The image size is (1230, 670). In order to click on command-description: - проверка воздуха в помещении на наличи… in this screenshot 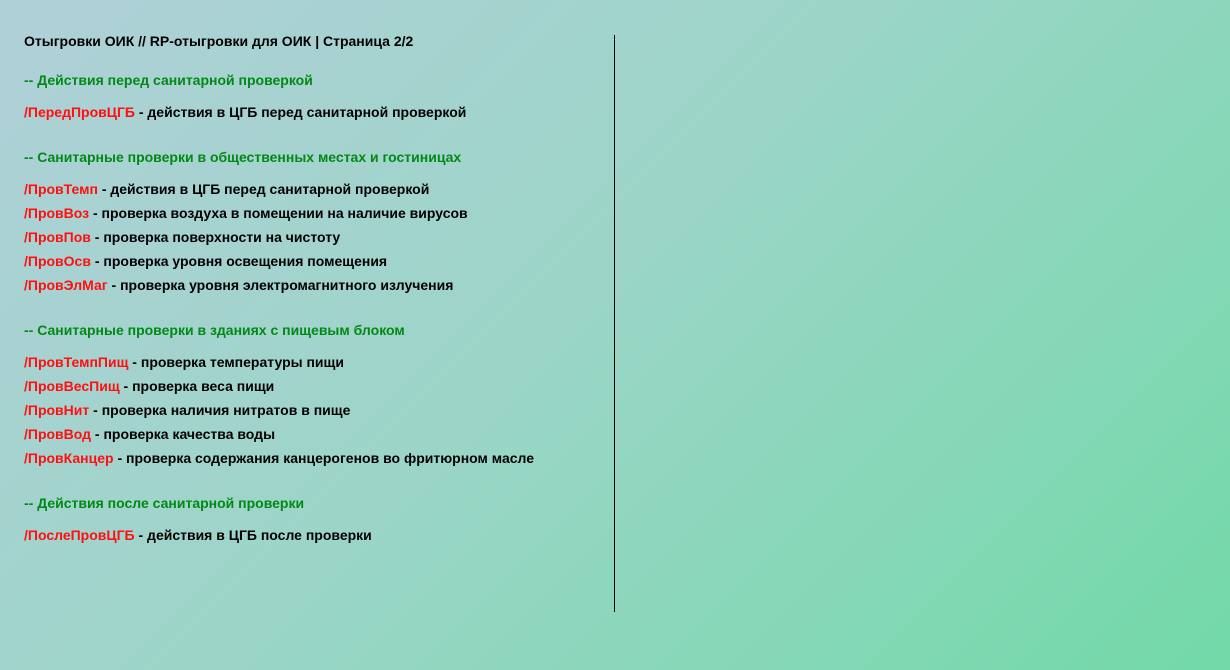, I will do `click(278, 213)`.